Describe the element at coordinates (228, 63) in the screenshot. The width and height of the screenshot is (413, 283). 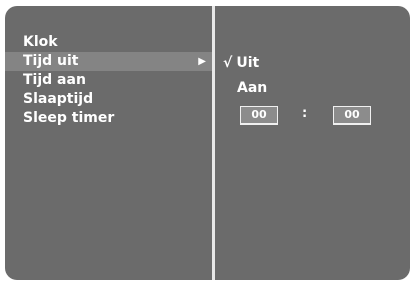
I see `check-icon: √` at that location.